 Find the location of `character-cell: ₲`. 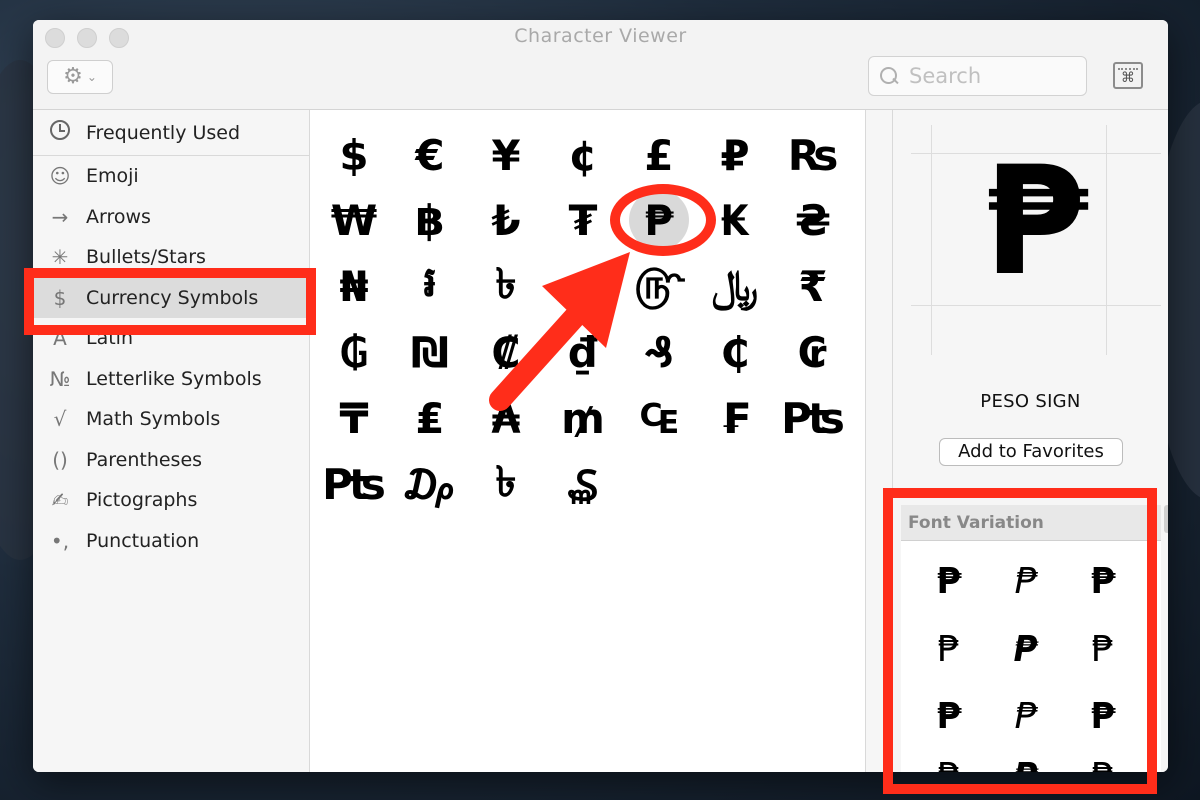

character-cell: ₲ is located at coordinates (354, 352).